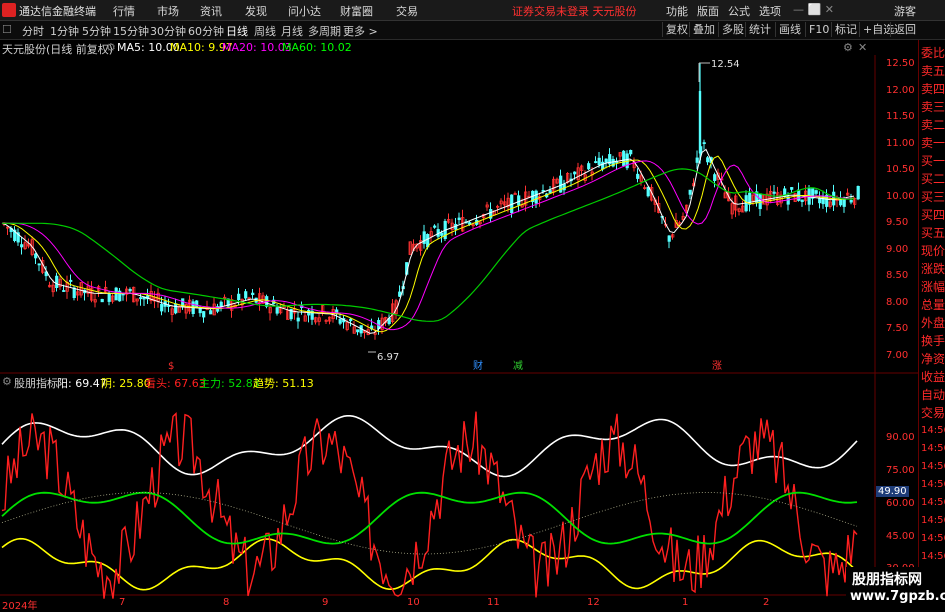 Image resolution: width=945 pixels, height=612 pixels. Describe the element at coordinates (900, 90) in the screenshot. I see `price-tick: 12.00` at that location.